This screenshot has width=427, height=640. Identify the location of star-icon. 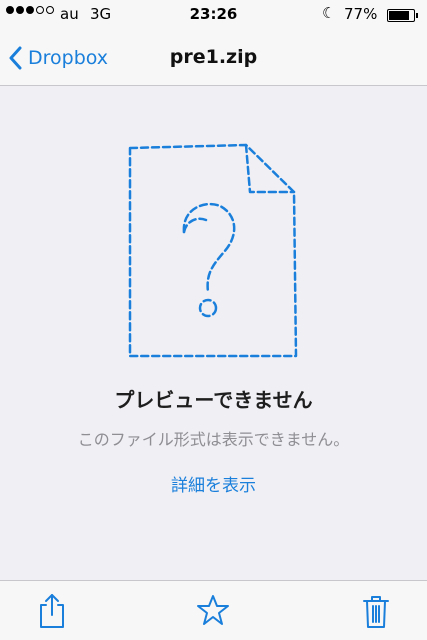
(213, 610).